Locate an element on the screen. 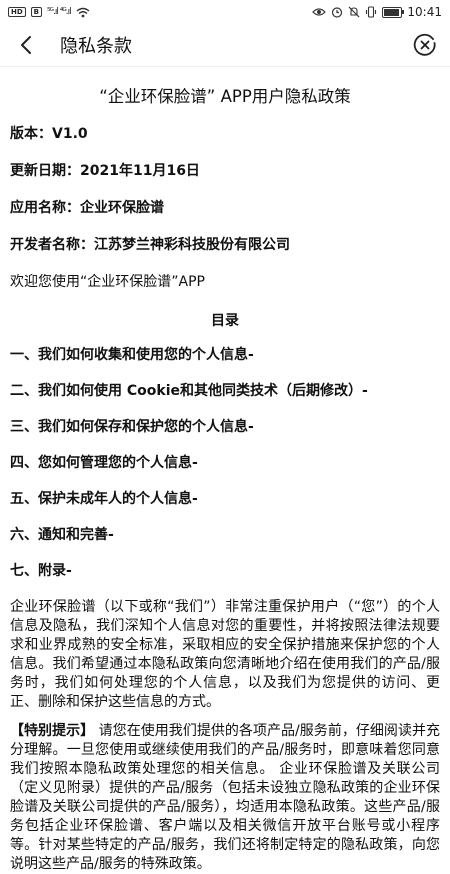 This screenshot has width=450, height=874. back-button is located at coordinates (26, 45).